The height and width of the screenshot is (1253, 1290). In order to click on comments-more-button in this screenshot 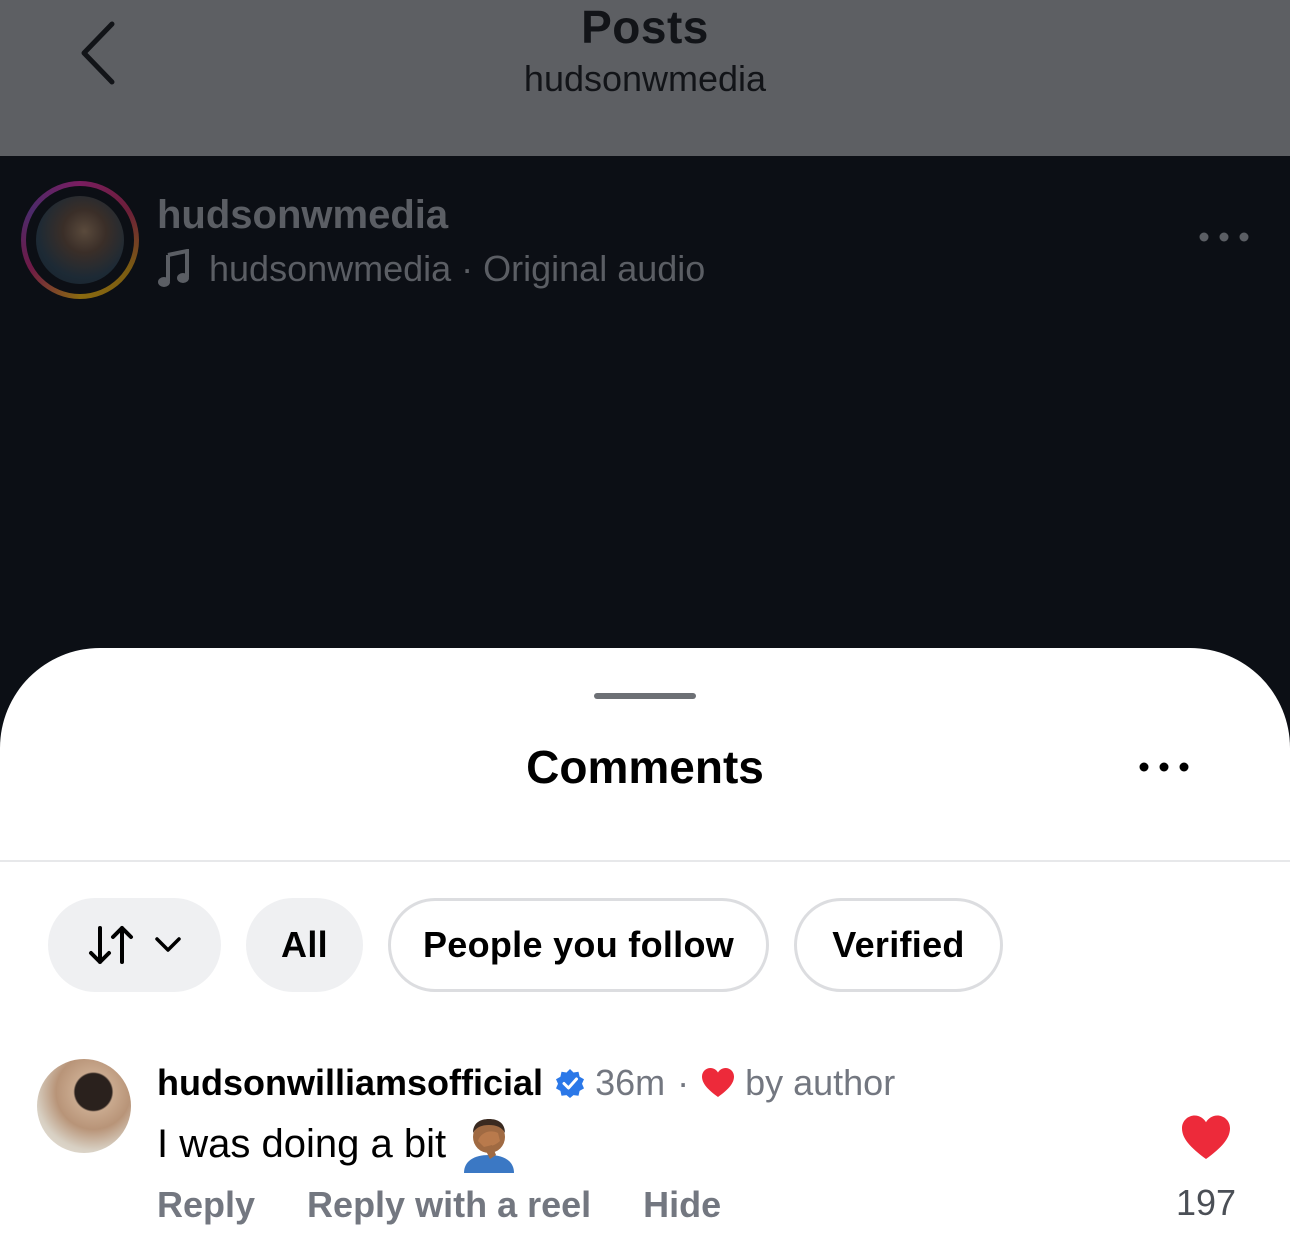, I will do `click(1164, 767)`.